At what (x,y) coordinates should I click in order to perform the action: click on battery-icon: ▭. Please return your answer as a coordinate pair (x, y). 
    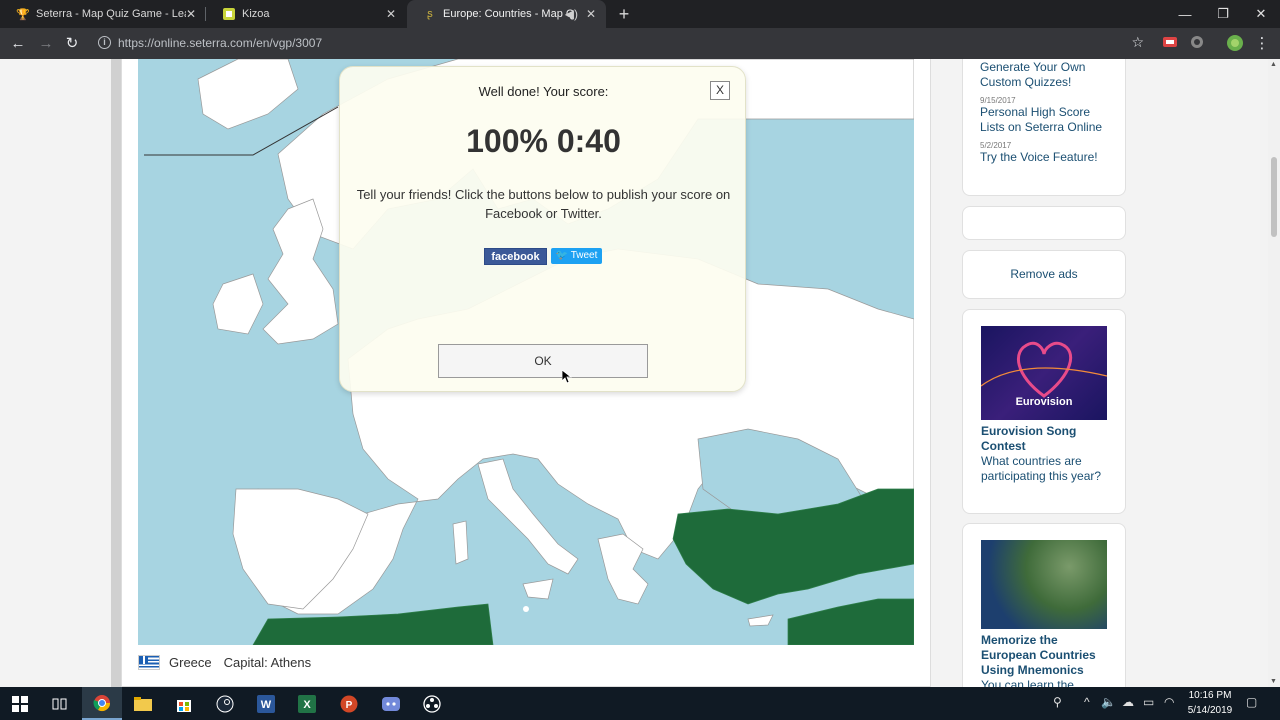
    Looking at the image, I should click on (1148, 702).